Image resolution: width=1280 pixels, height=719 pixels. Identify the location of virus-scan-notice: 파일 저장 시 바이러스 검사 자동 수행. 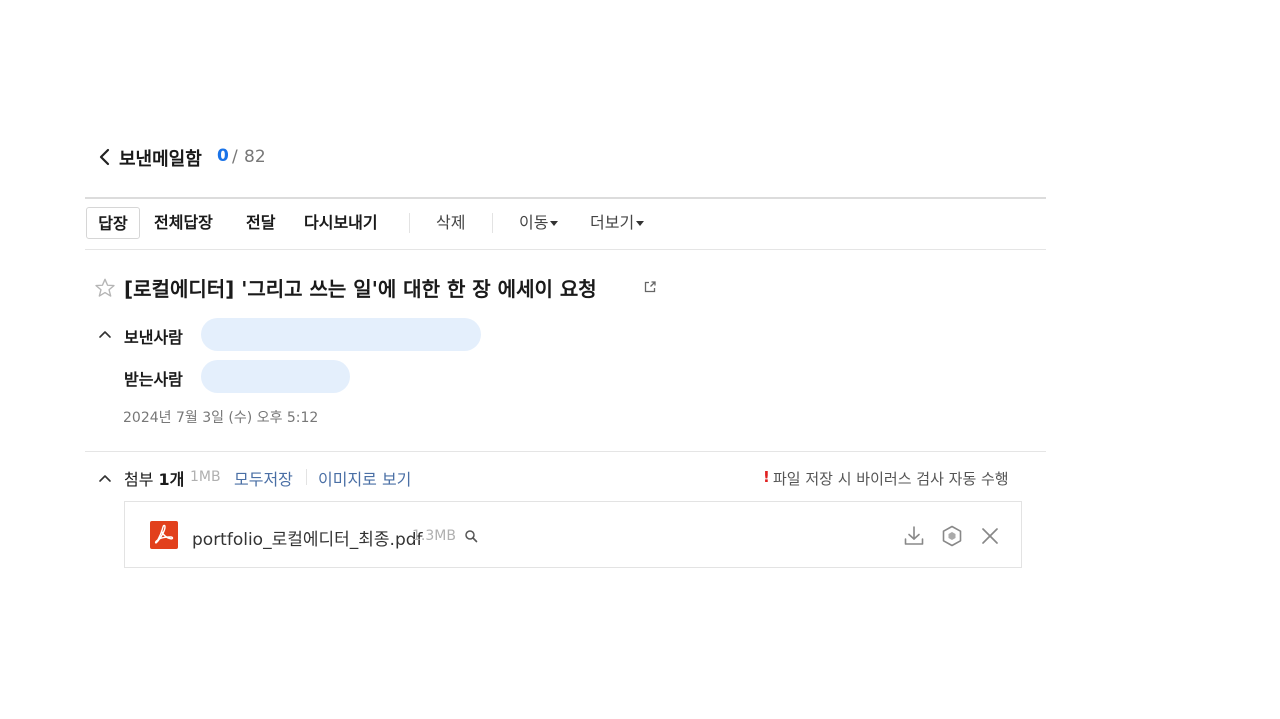
(891, 479).